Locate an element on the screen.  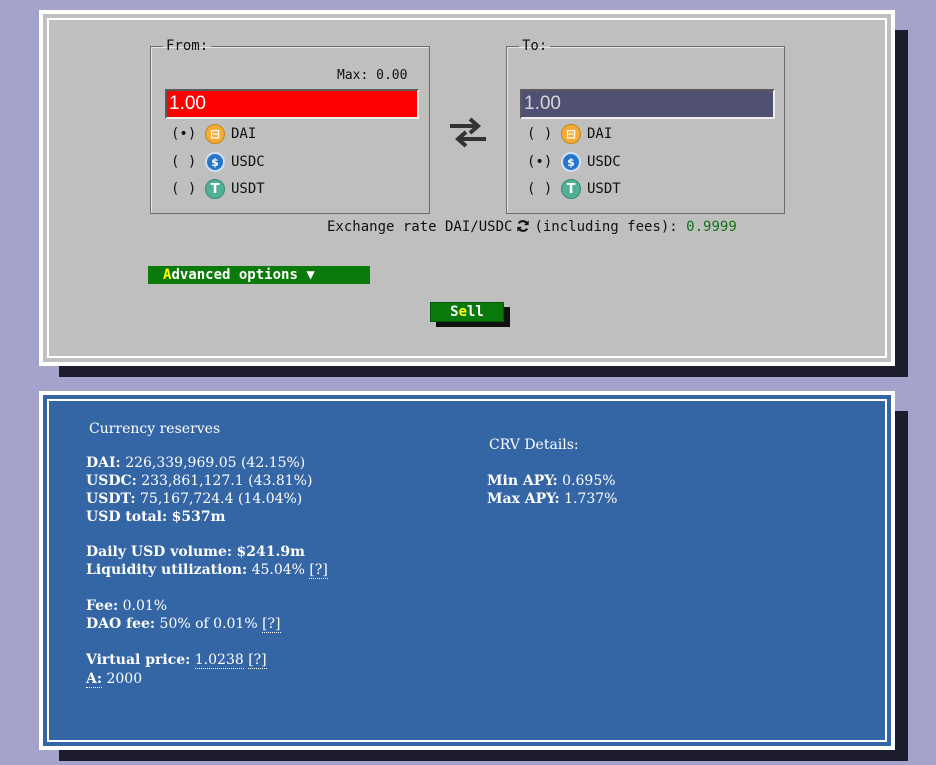
to-coin-label-usdt: USDT is located at coordinates (604, 189).